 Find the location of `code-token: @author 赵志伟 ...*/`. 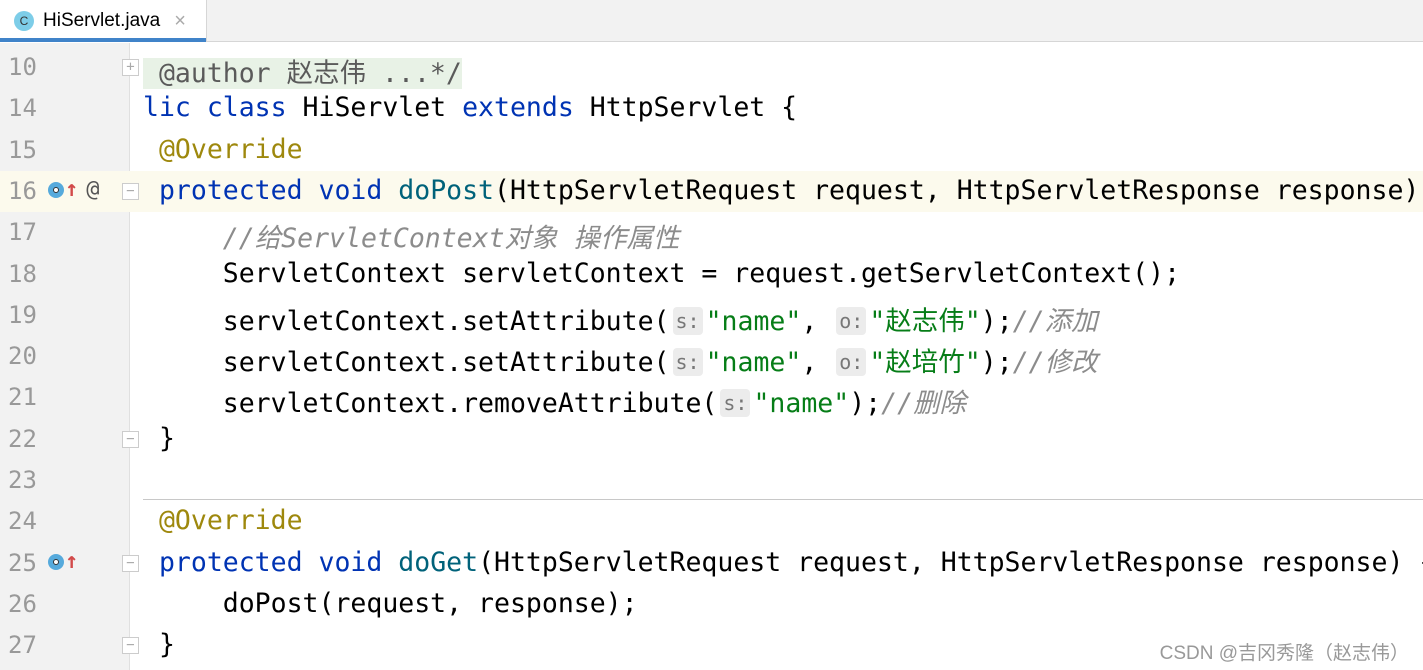

code-token: @author 赵志伟 ...*/ is located at coordinates (302, 73).